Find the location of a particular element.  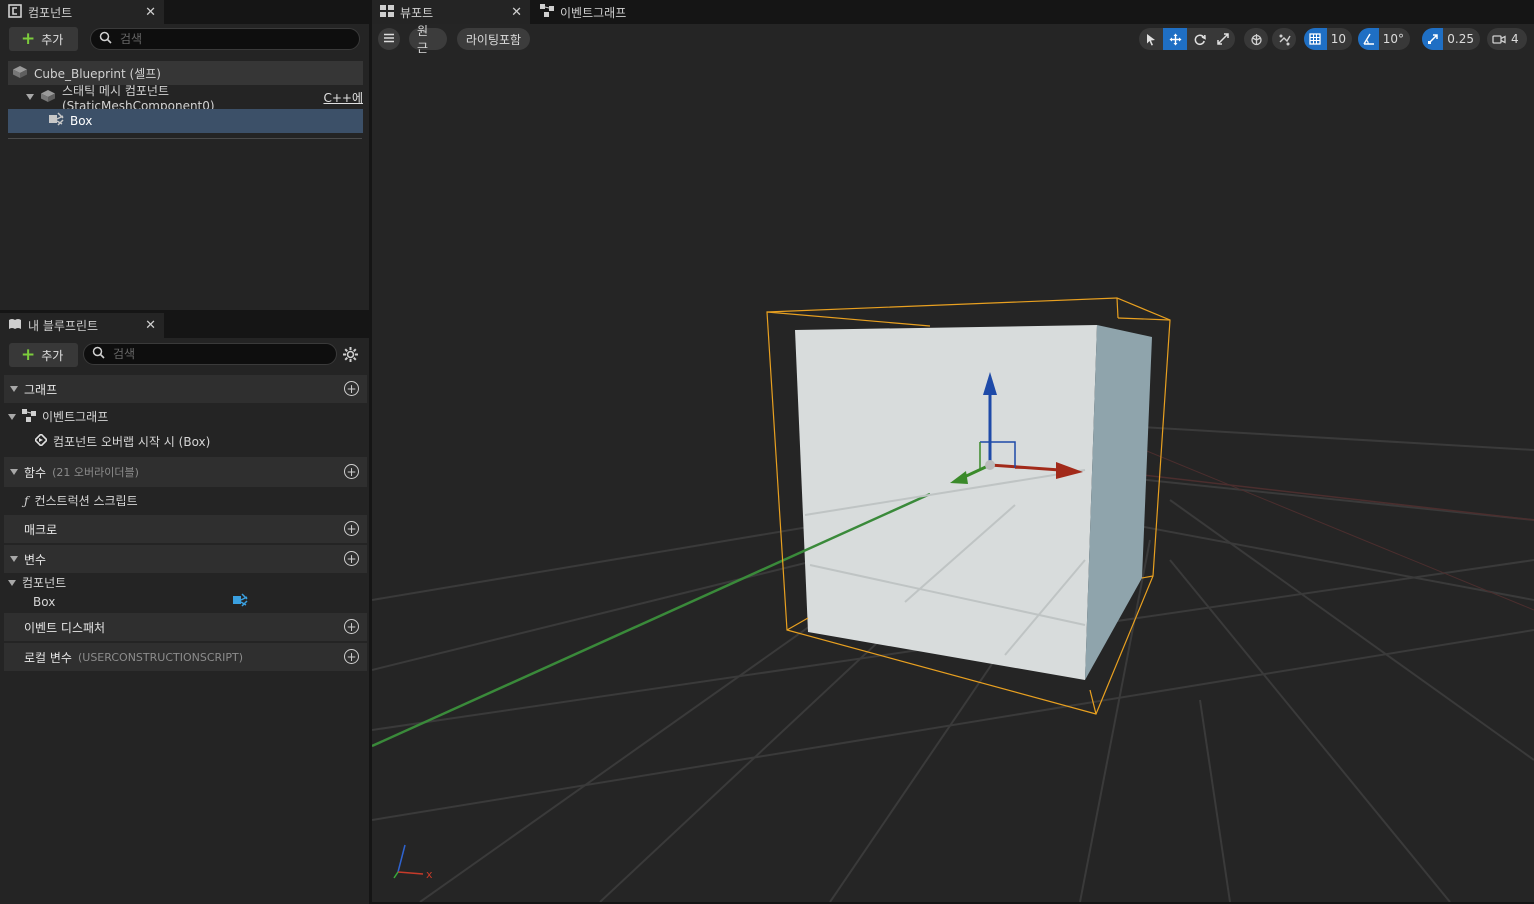

static-mesh-icon is located at coordinates (48, 97).